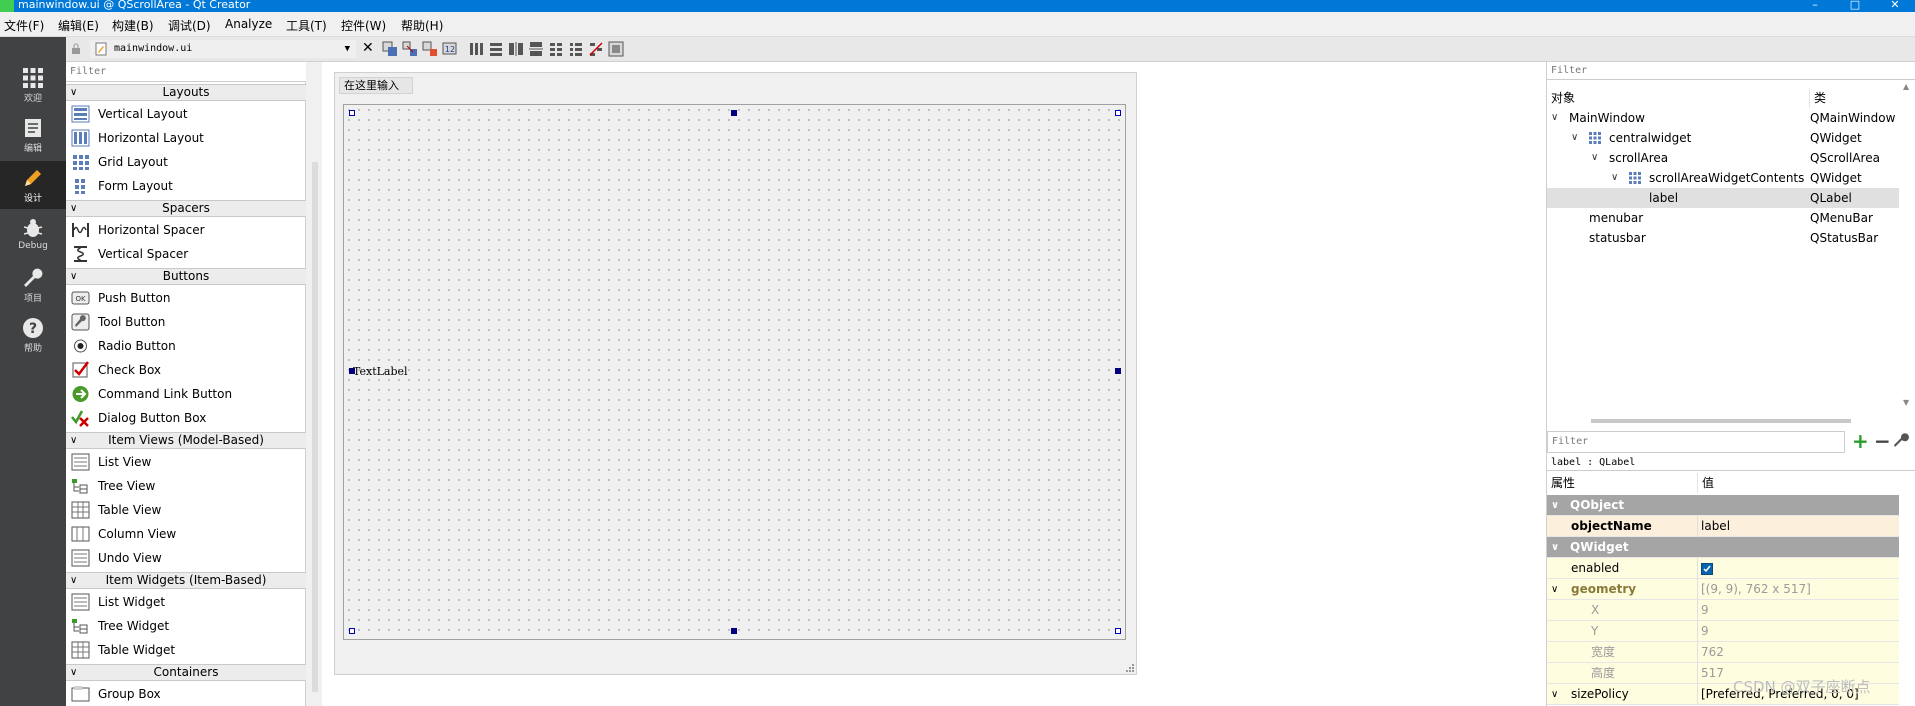 The height and width of the screenshot is (706, 1915). Describe the element at coordinates (368, 48) in the screenshot. I see `close-document-icon: ✕` at that location.